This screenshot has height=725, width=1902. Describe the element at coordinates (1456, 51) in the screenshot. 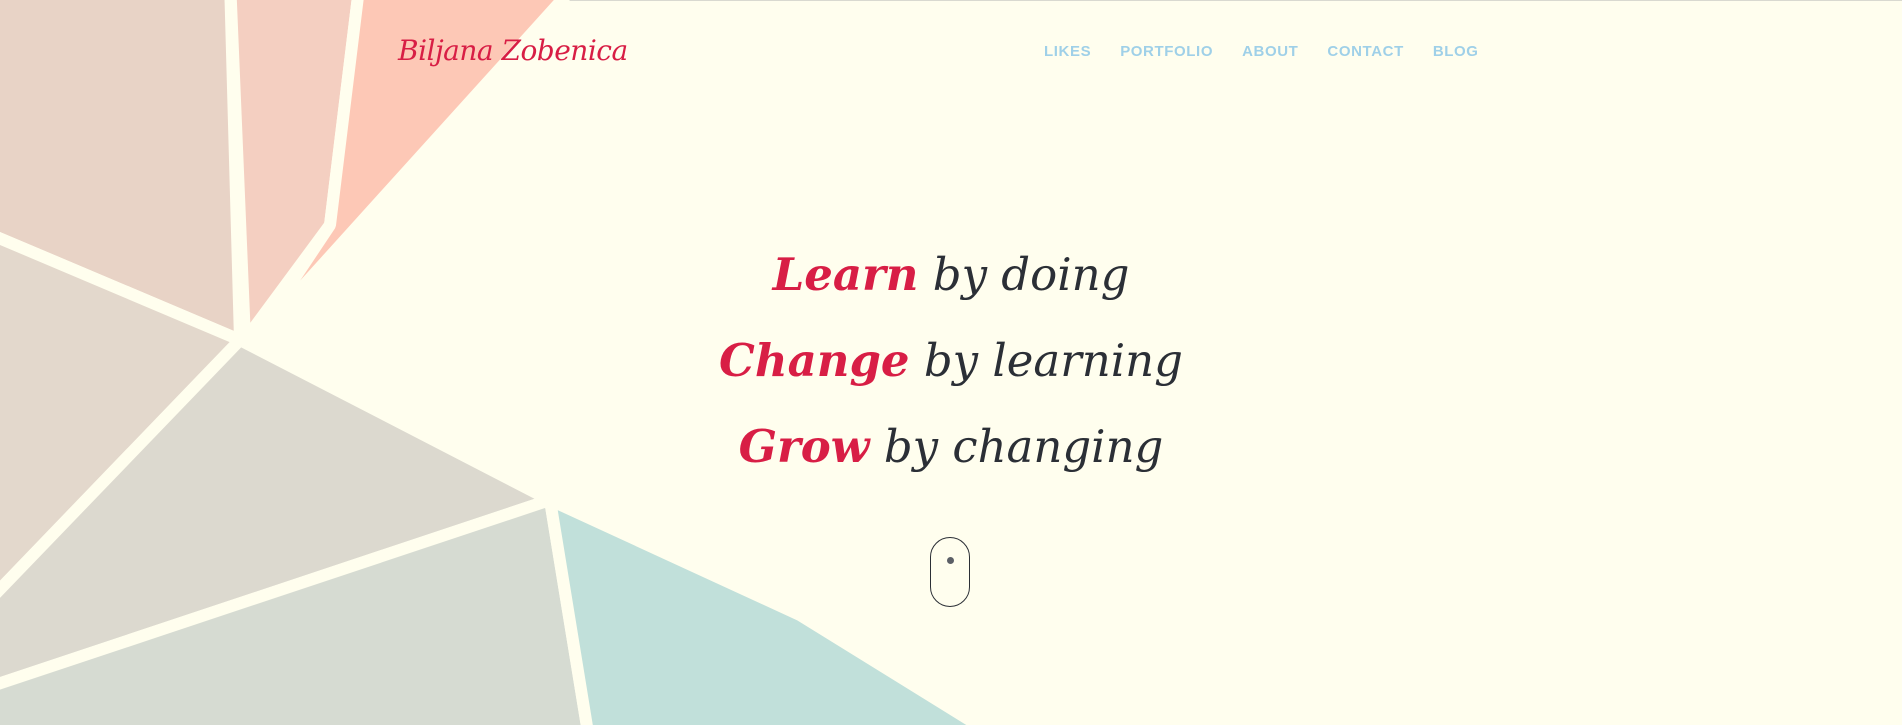

I see `nav-blog: BLOG` at that location.